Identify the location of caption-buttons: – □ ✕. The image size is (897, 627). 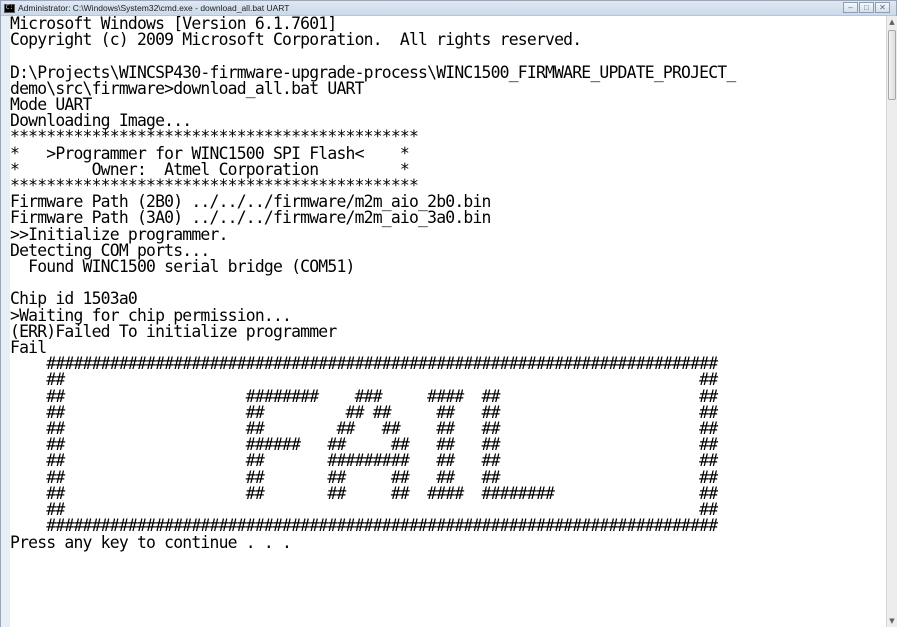
(866, 7).